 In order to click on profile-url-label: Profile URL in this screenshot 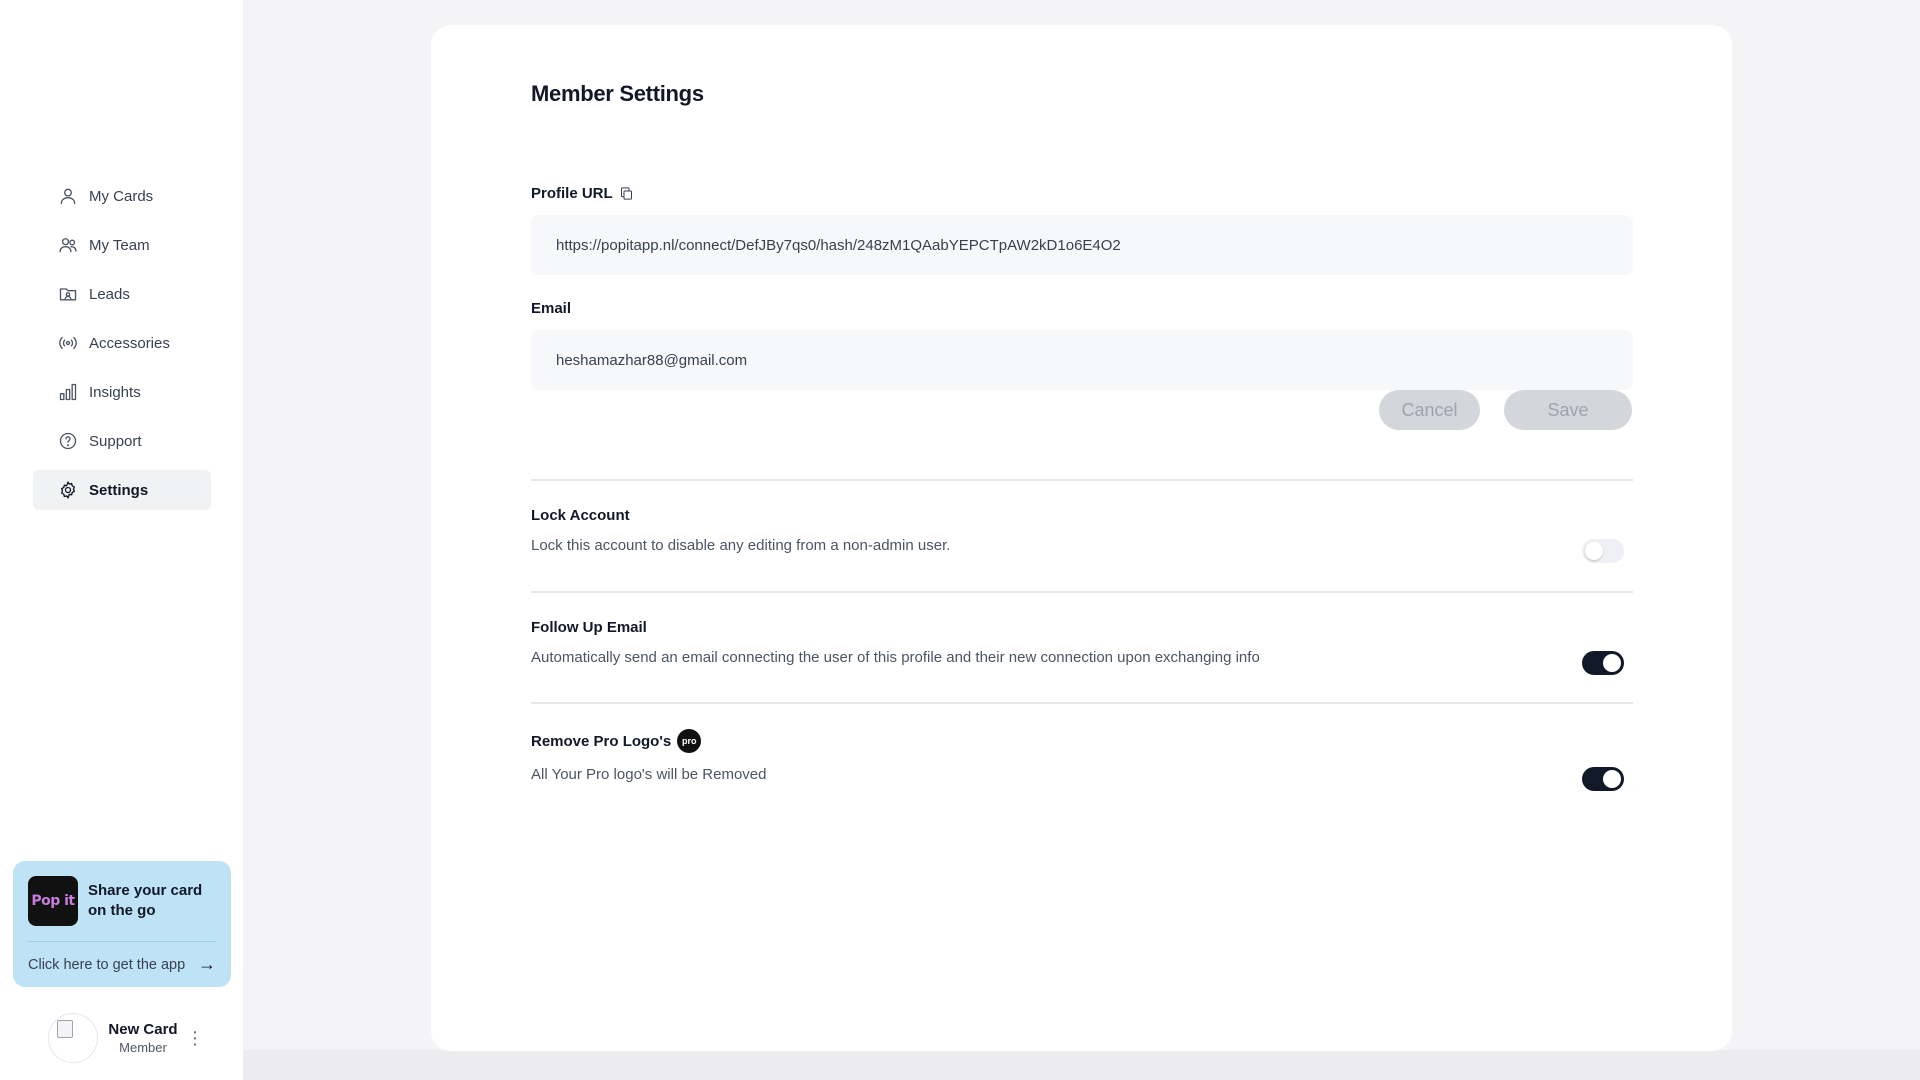, I will do `click(582, 193)`.